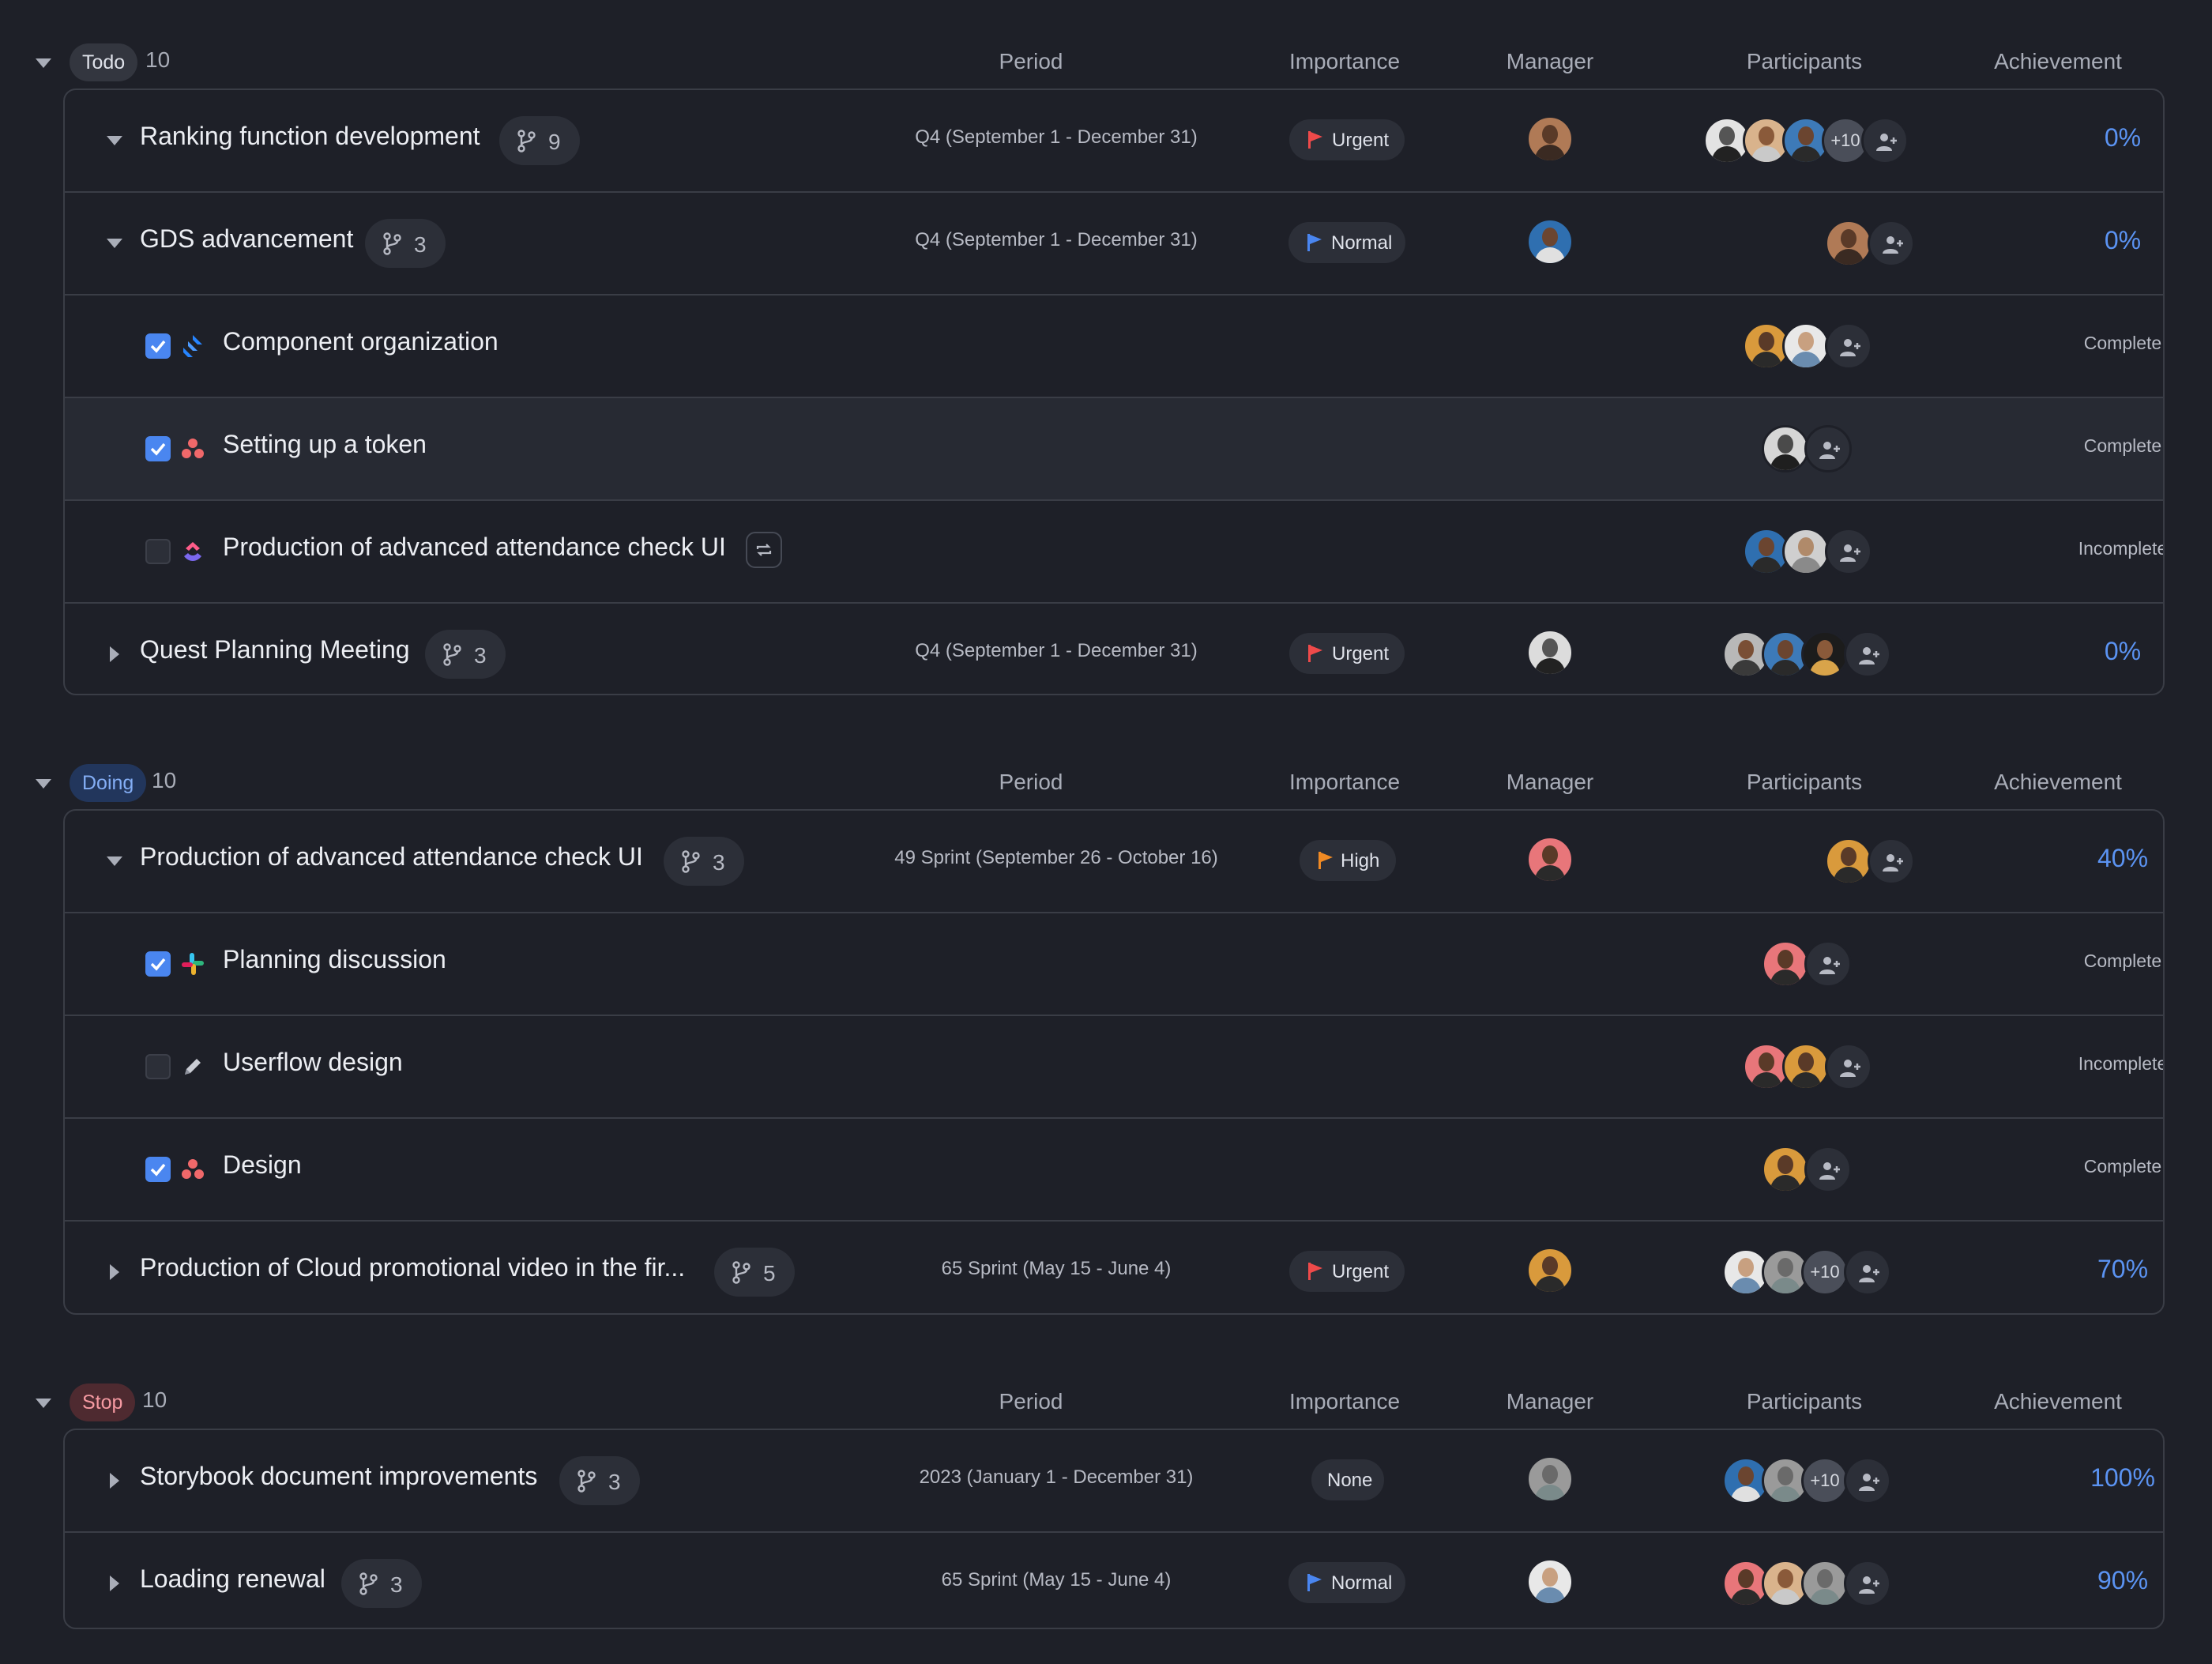 The image size is (2212, 1664). Describe the element at coordinates (339, 1476) in the screenshot. I see `task-title: Storybook document improvements` at that location.